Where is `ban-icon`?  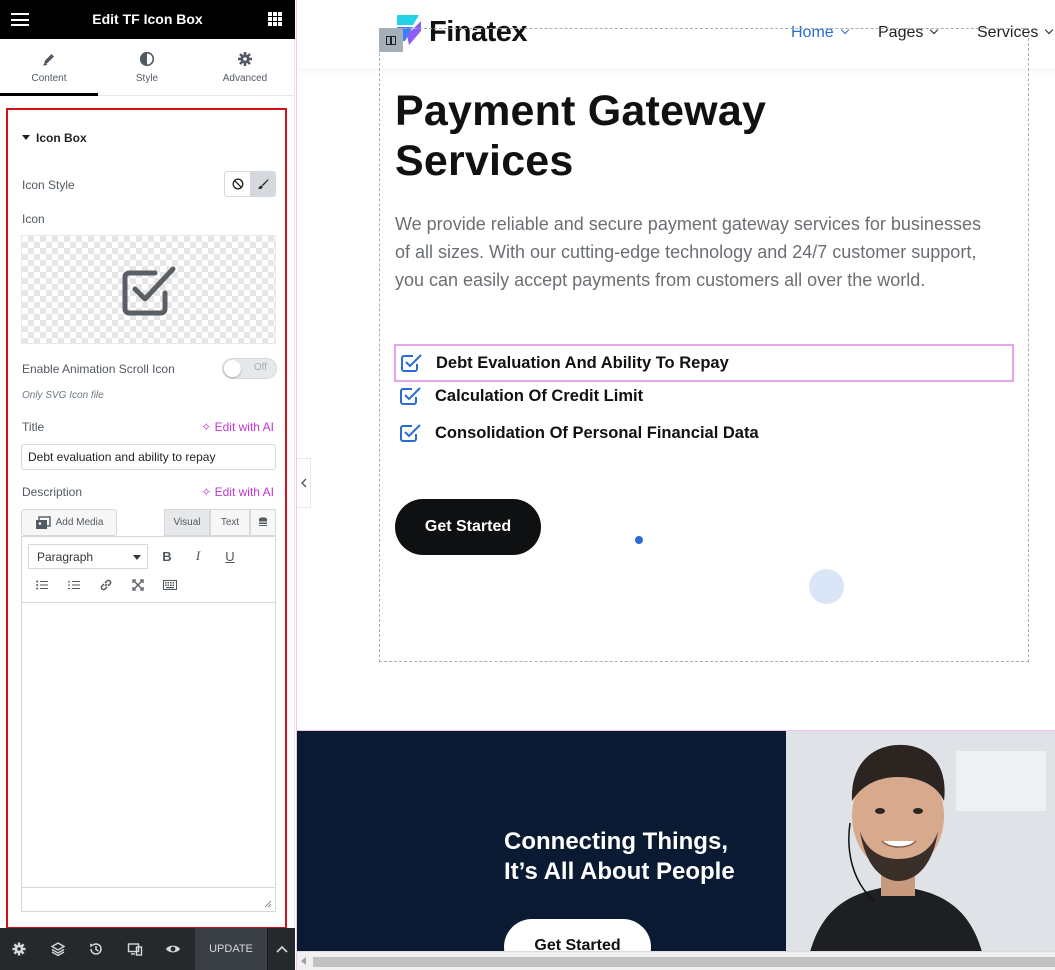
ban-icon is located at coordinates (237, 184).